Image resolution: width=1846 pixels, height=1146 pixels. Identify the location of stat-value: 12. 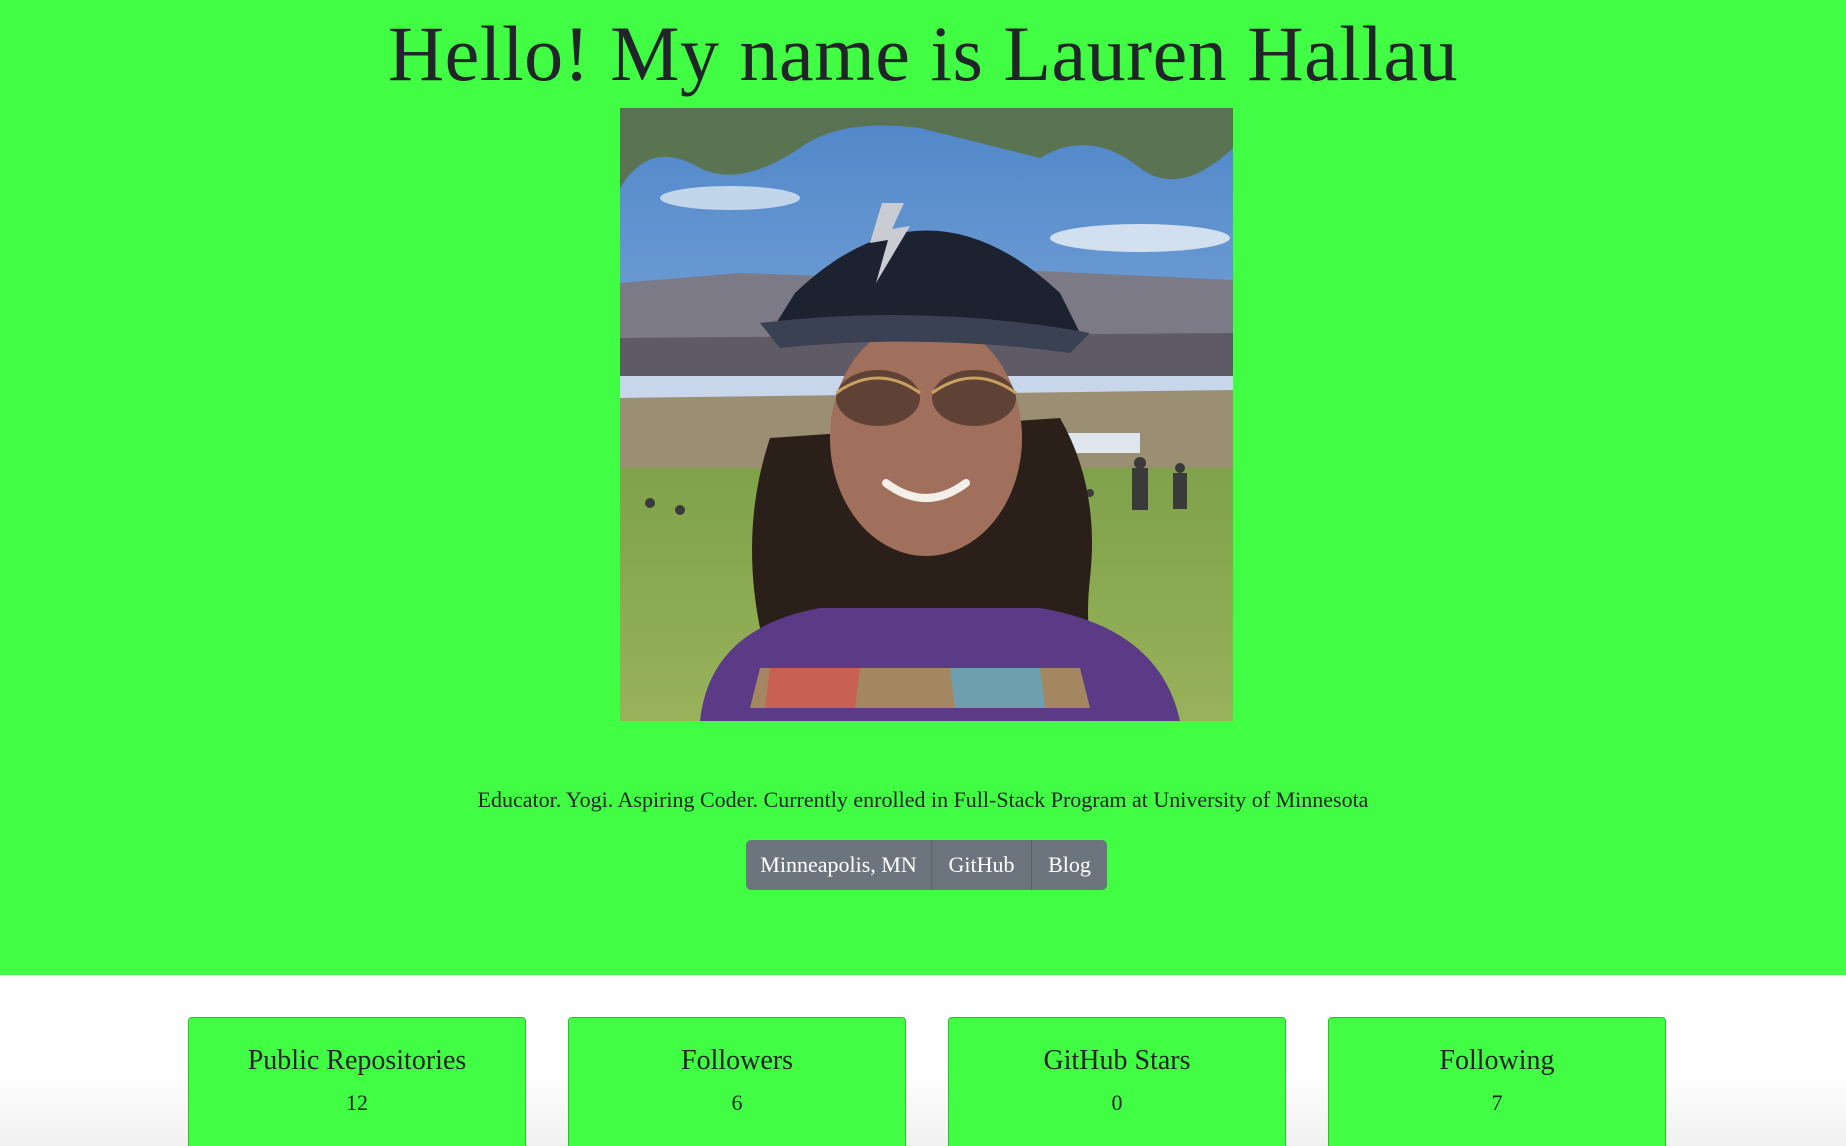
(357, 1102).